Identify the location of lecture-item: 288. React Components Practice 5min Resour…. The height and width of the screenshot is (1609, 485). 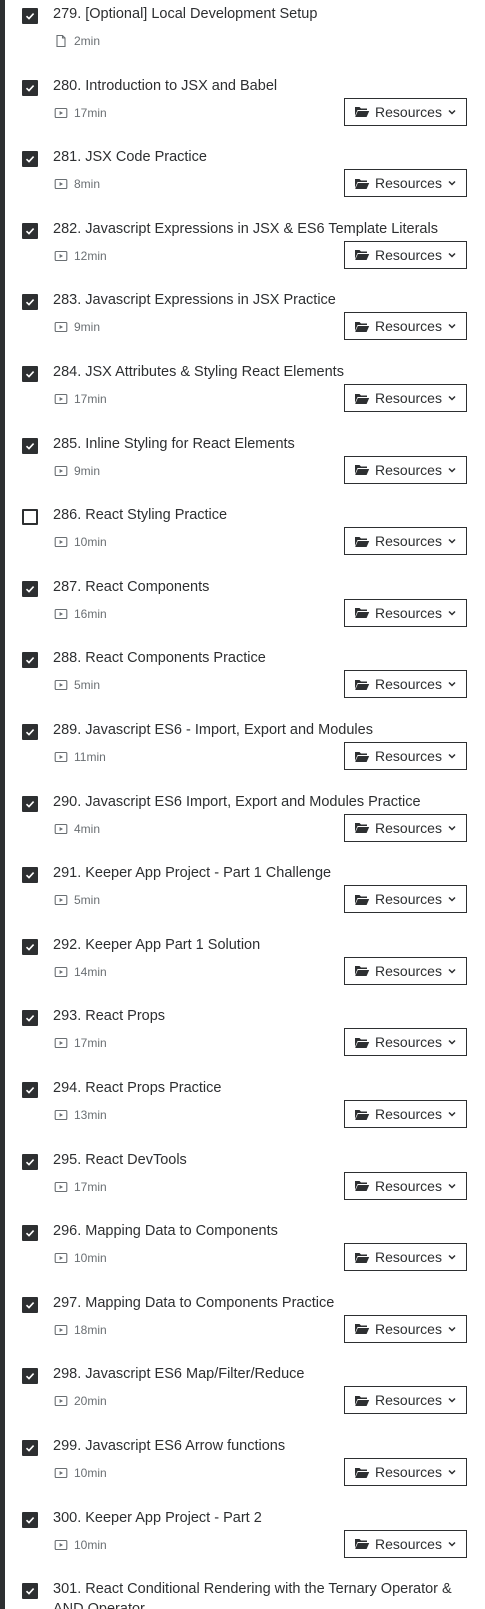
(242, 680).